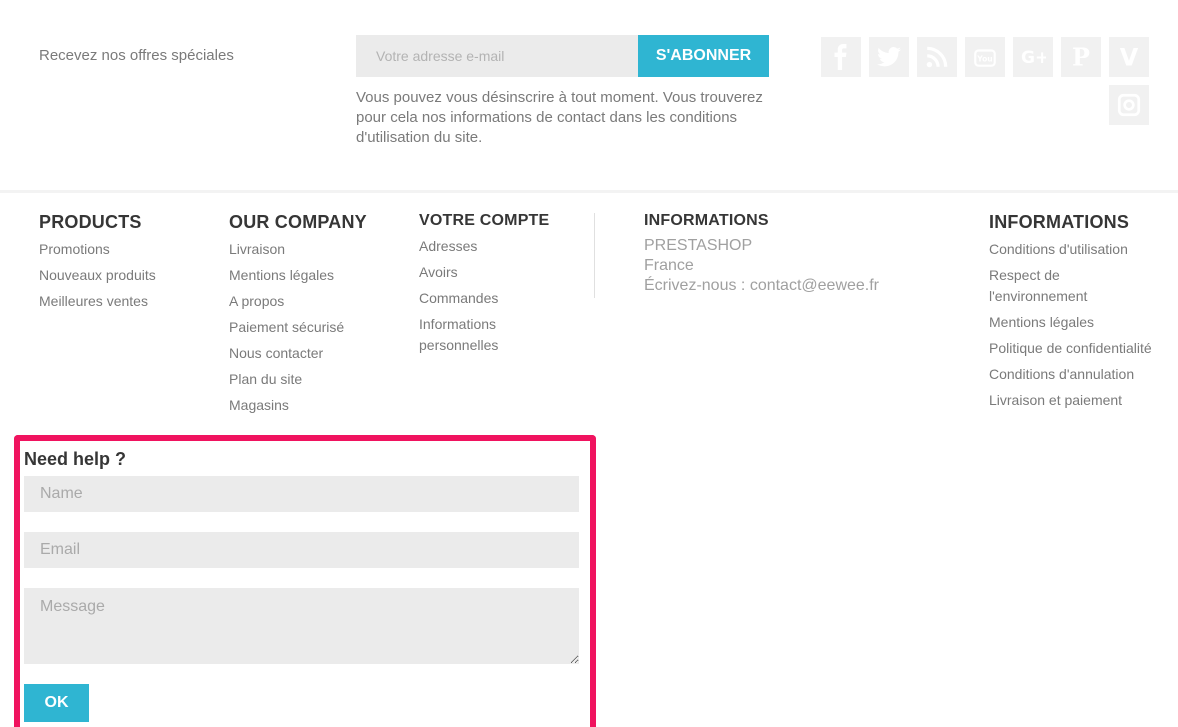 This screenshot has width=1178, height=727. I want to click on rss-icon, so click(937, 57).